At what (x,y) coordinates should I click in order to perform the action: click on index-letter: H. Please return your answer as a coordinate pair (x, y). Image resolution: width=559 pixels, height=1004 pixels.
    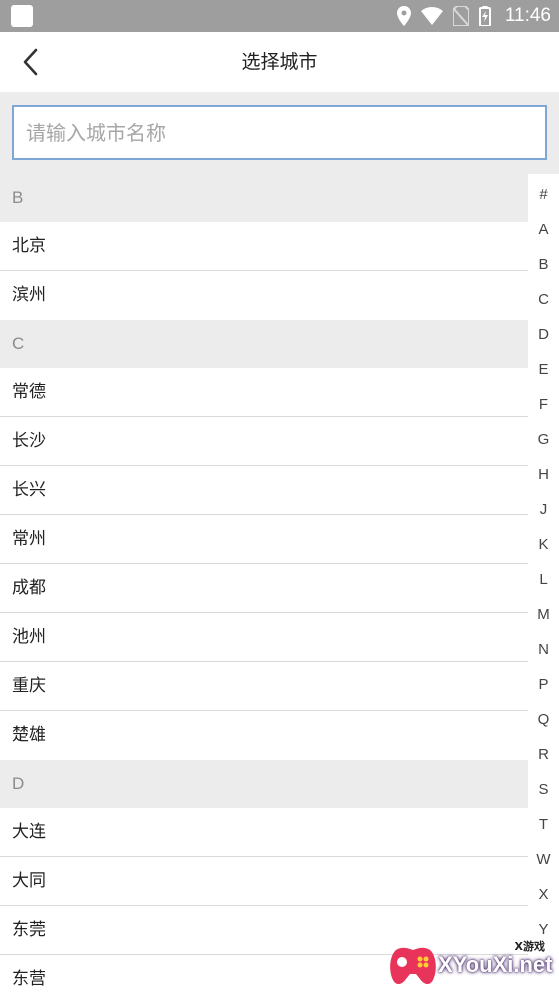
    Looking at the image, I should click on (543, 474).